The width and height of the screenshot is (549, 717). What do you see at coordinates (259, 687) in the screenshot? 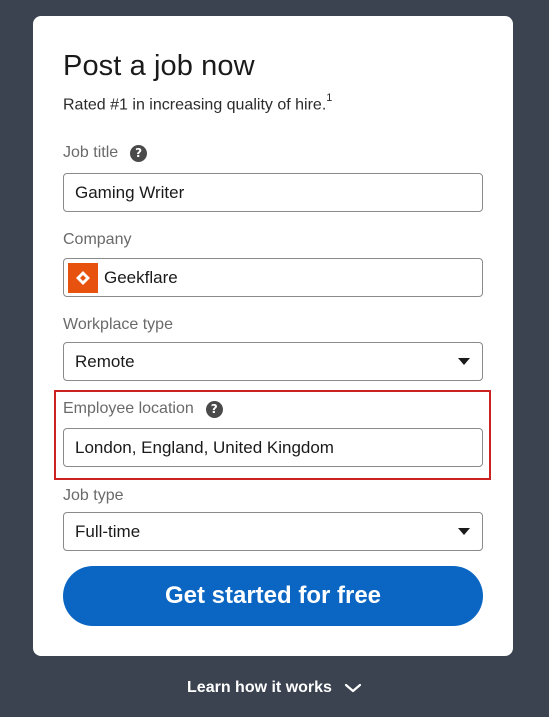
I see `learn-how-it-works-label: Learn how it works` at bounding box center [259, 687].